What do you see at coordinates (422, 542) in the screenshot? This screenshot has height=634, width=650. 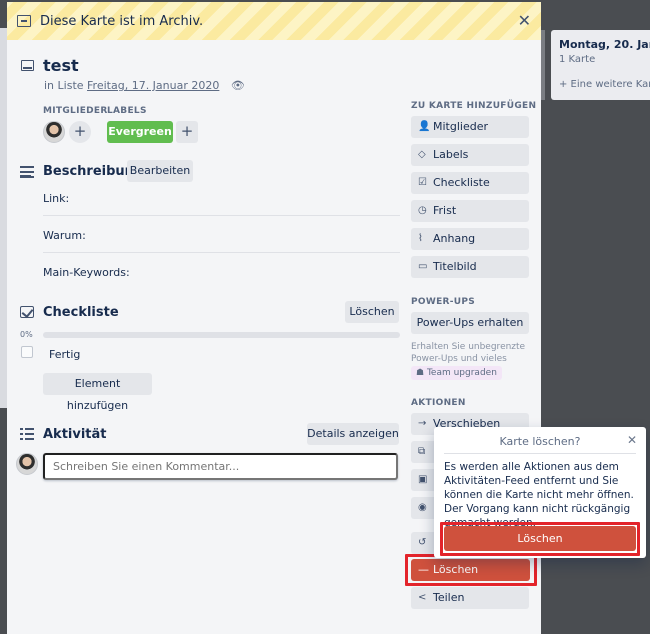 I see `undo-icon: ↺` at bounding box center [422, 542].